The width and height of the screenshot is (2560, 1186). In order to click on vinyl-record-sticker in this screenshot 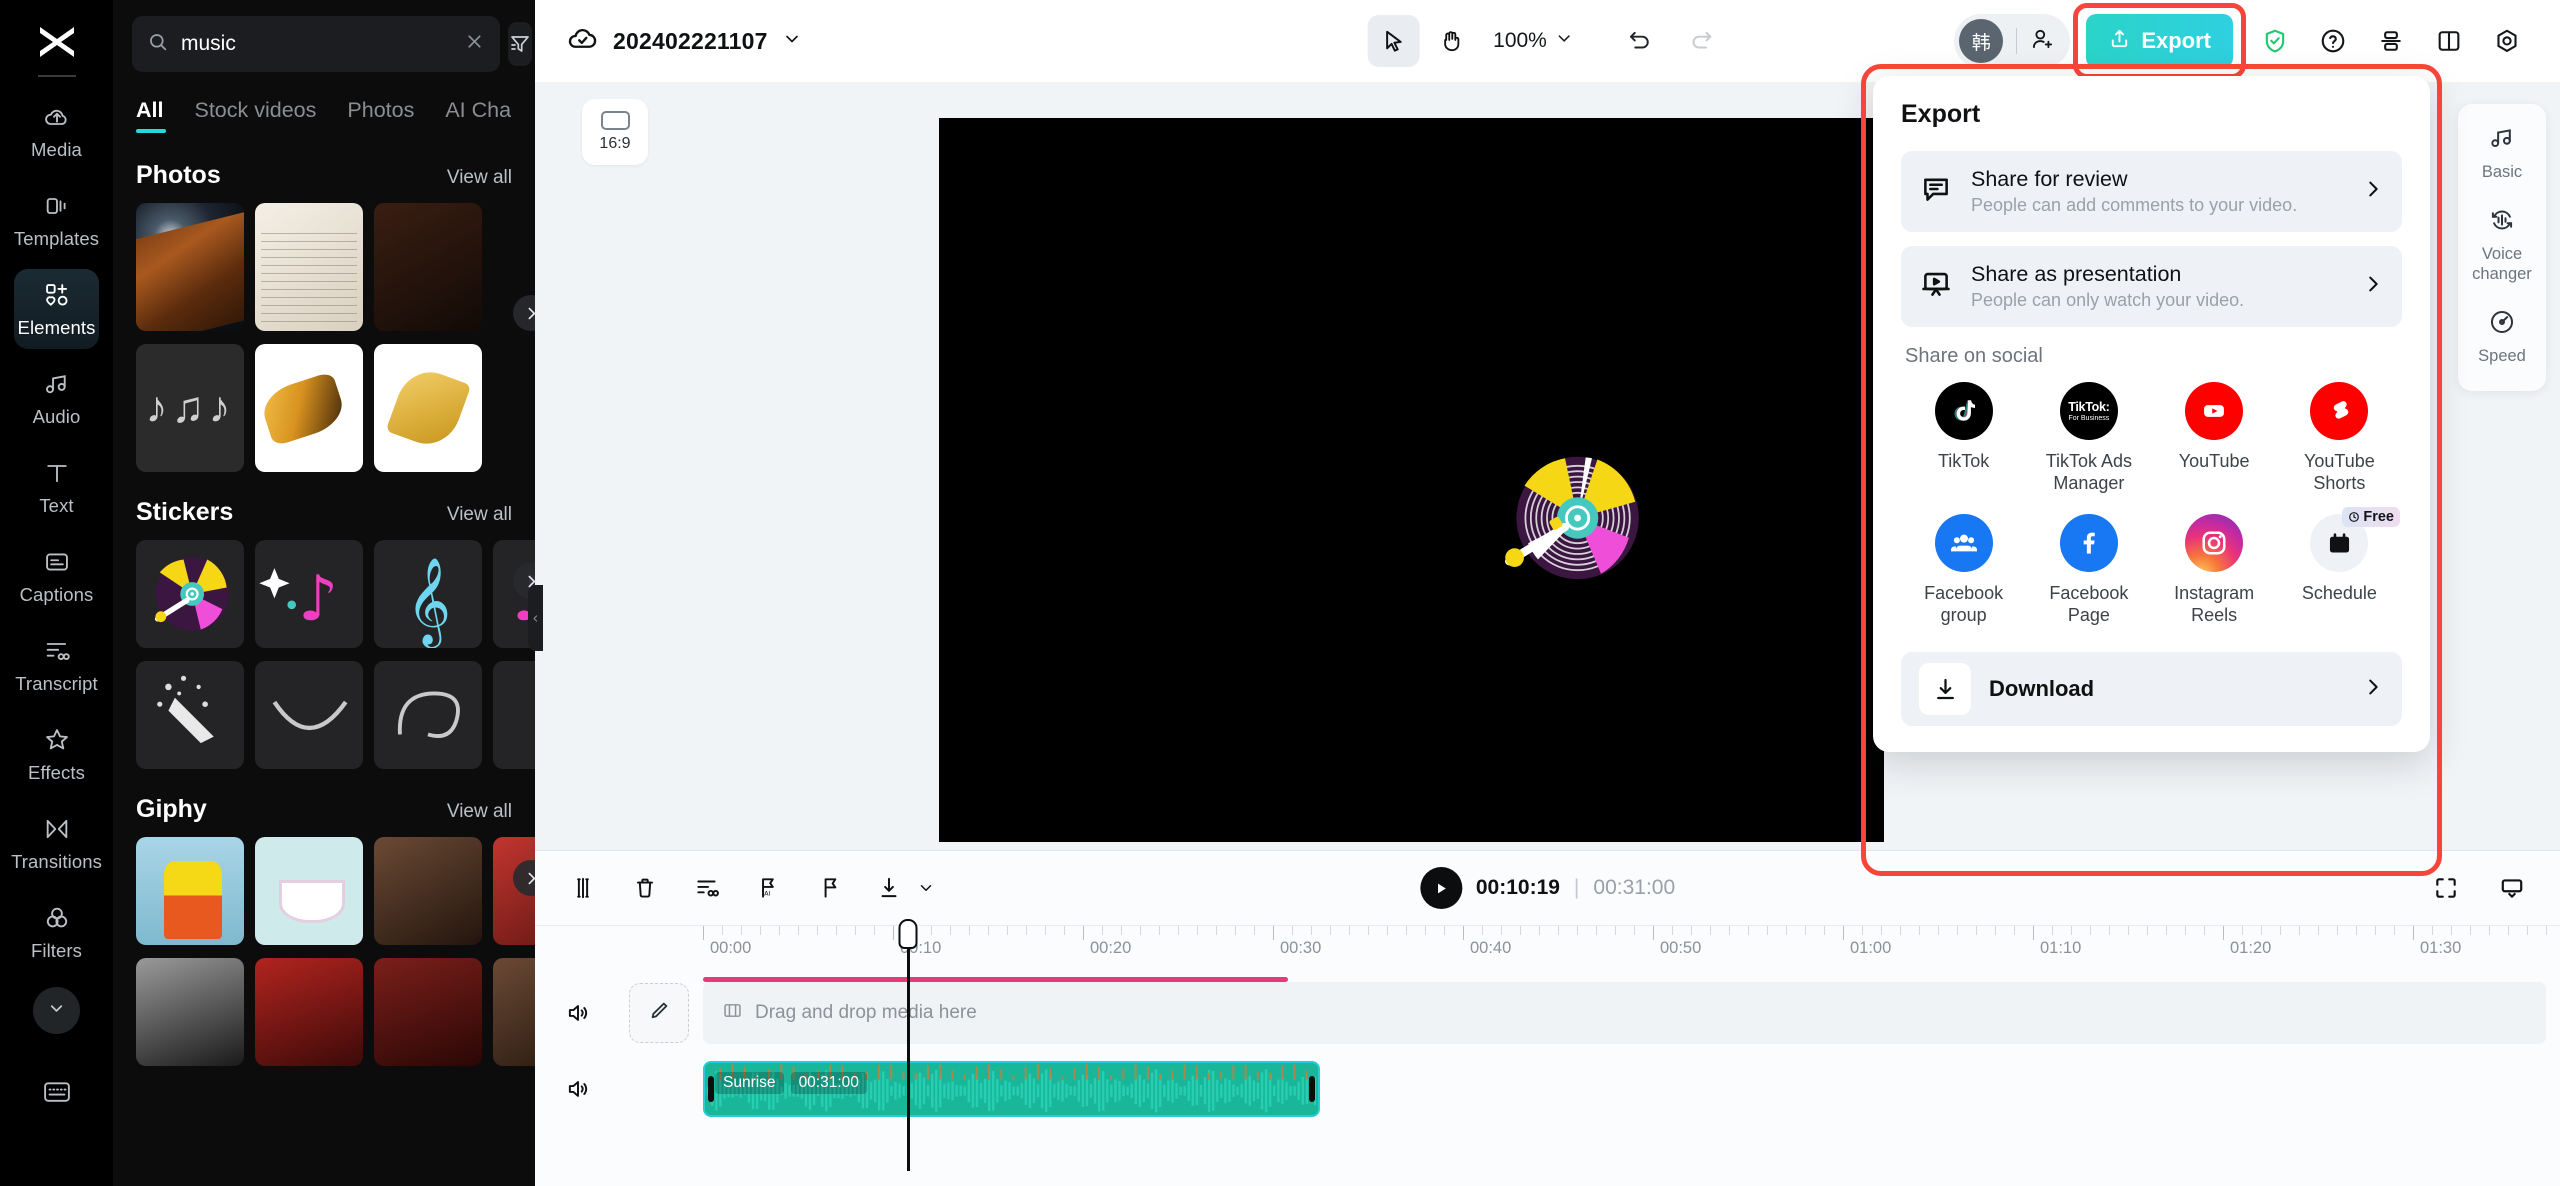, I will do `click(1574, 518)`.